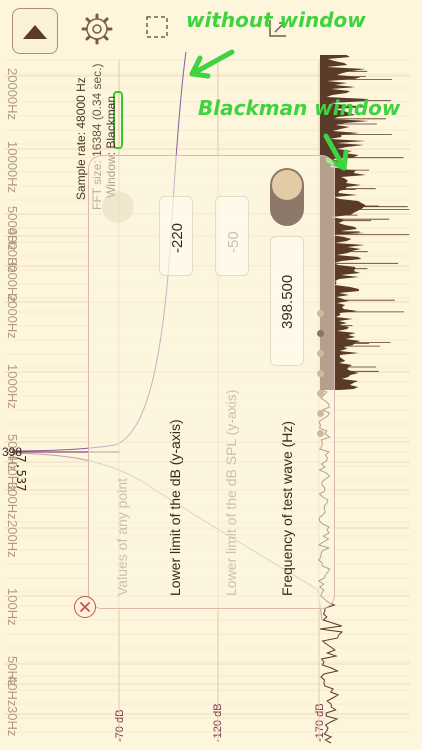 The width and height of the screenshot is (422, 750). Describe the element at coordinates (122, 536) in the screenshot. I see `values-of-any-point-label: Values of any point` at that location.